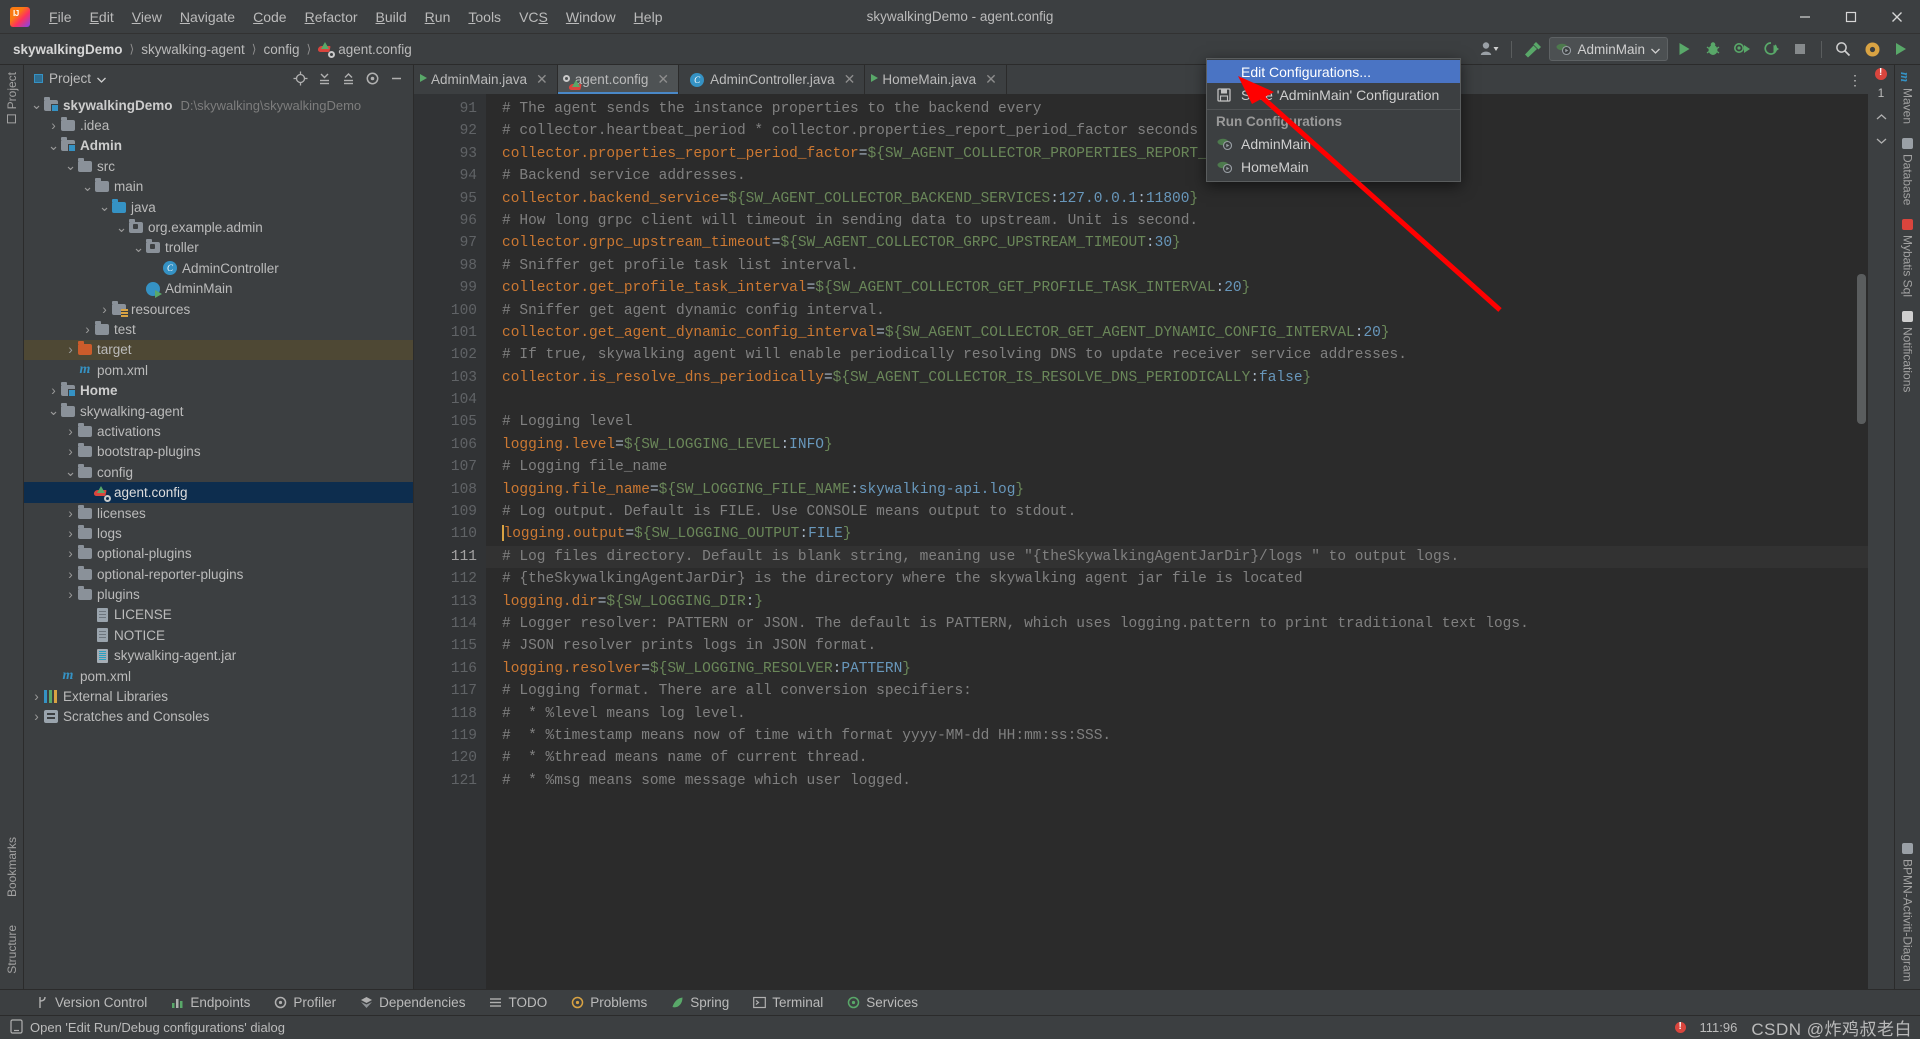 The height and width of the screenshot is (1039, 1920). Describe the element at coordinates (218, 717) in the screenshot. I see `tree-node-scratches-and-consoles: › Scratches and Consoles` at that location.